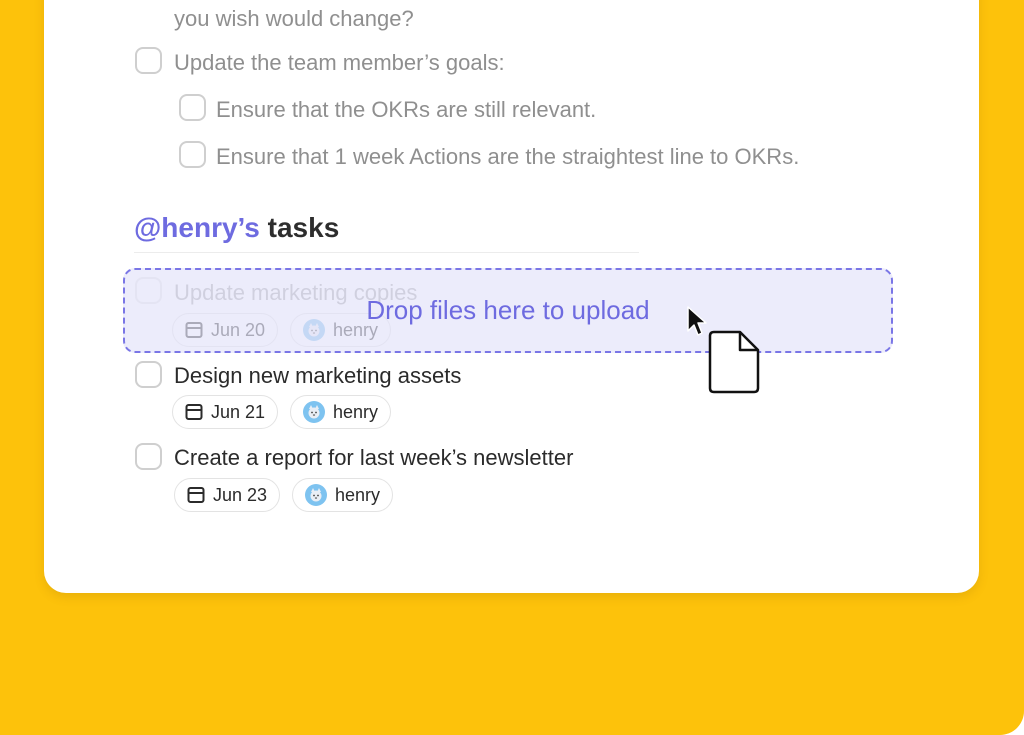 The width and height of the screenshot is (1024, 735). What do you see at coordinates (697, 321) in the screenshot?
I see `arrow-cursor-icon` at bounding box center [697, 321].